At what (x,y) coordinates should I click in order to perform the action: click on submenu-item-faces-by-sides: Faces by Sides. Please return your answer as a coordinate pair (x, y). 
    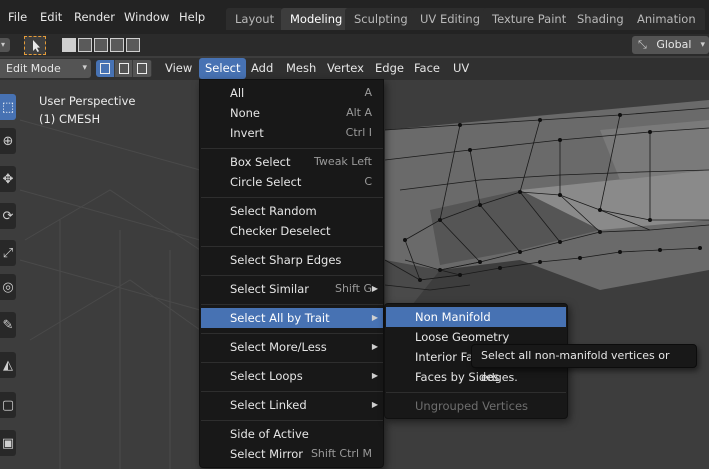
    Looking at the image, I should click on (476, 377).